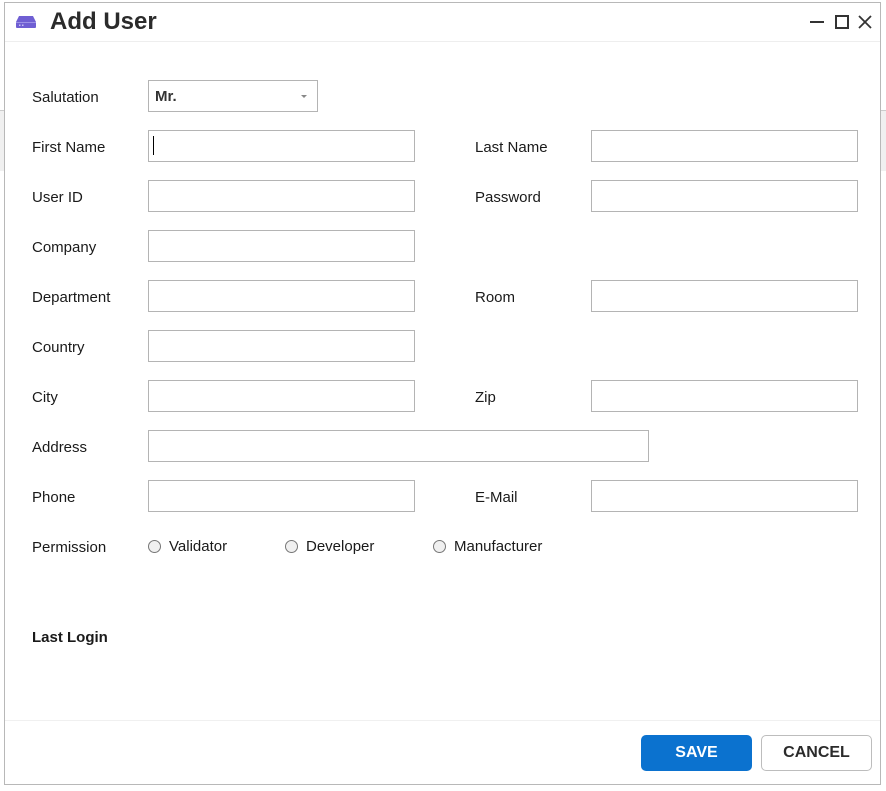 This screenshot has height=791, width=886. I want to click on room-label: Room, so click(495, 297).